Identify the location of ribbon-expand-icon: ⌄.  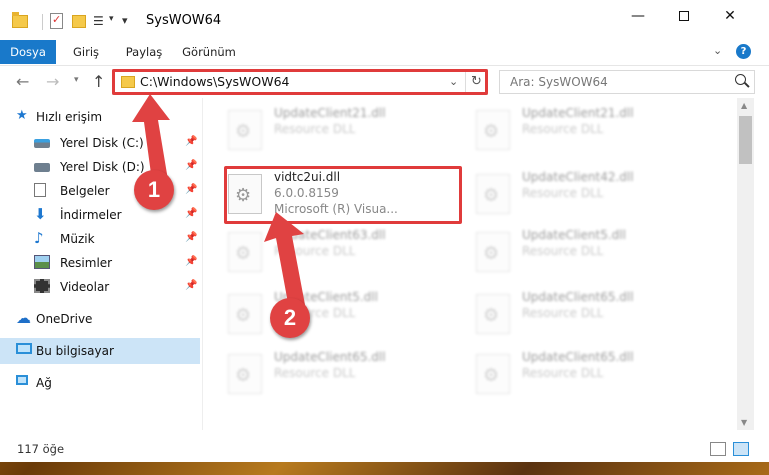
(717, 50).